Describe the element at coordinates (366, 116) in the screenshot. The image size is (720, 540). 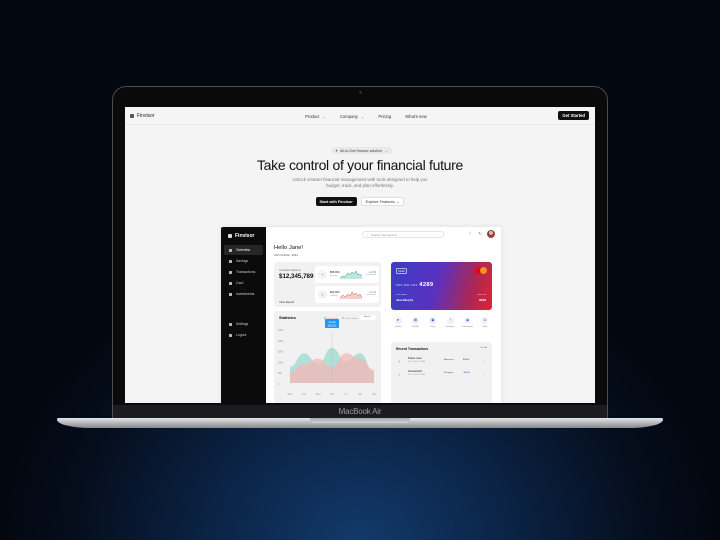
I see `nav-links: Product ⌄ Company ⌄ Pricing What's new` at that location.